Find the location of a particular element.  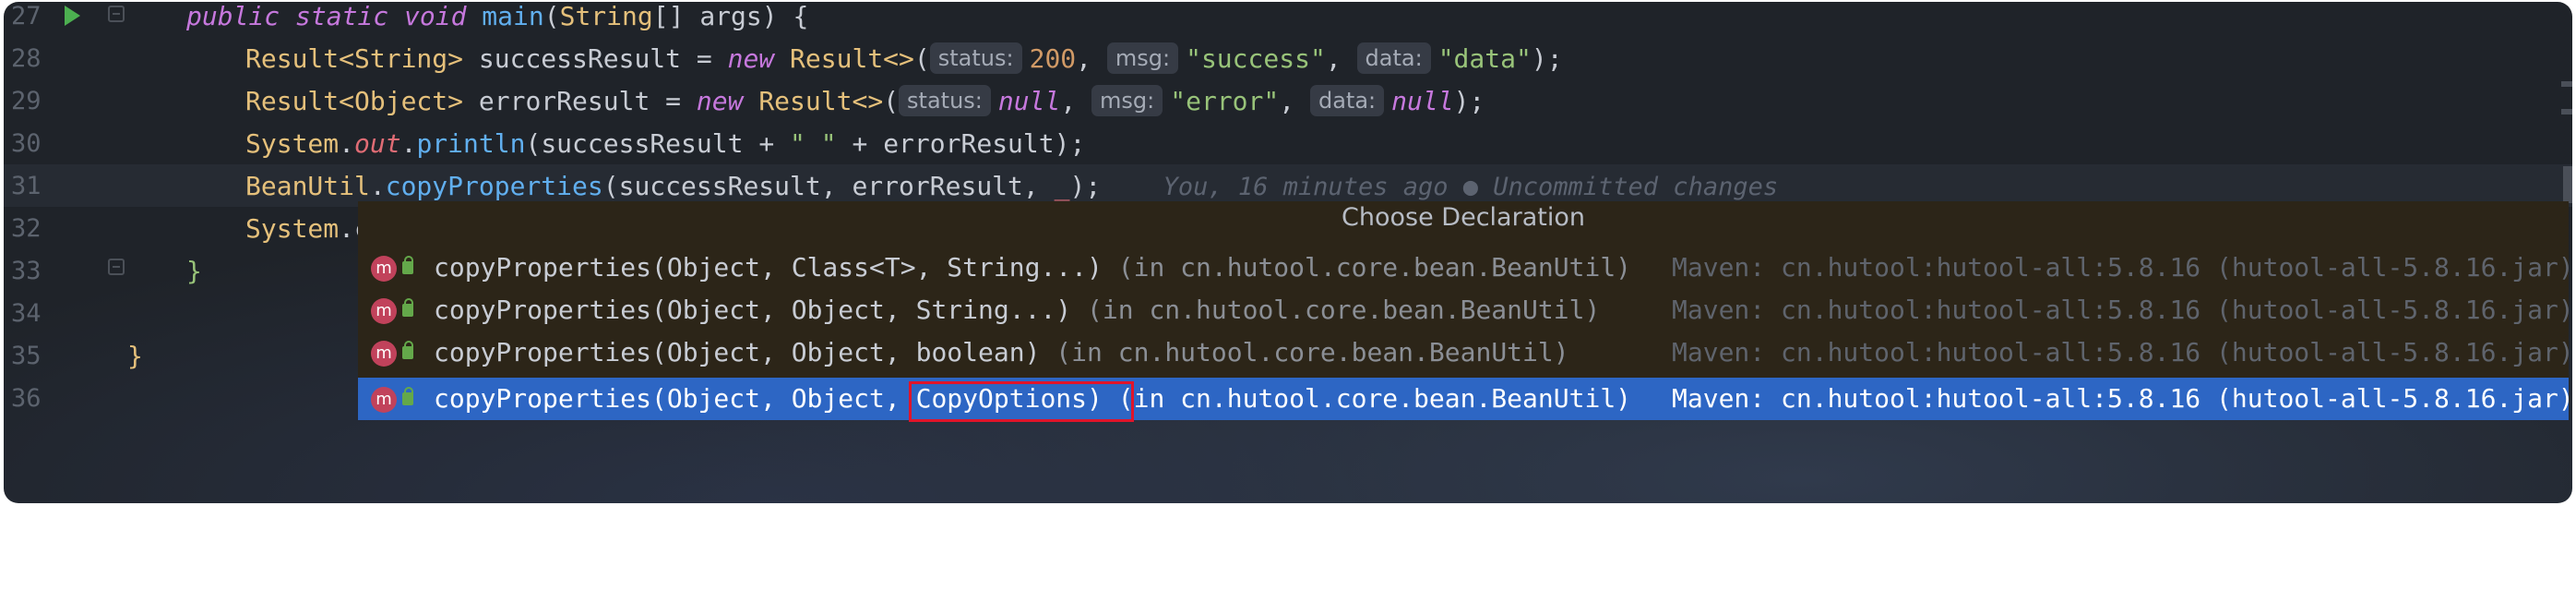

line-number: 31 is located at coordinates (26, 186).